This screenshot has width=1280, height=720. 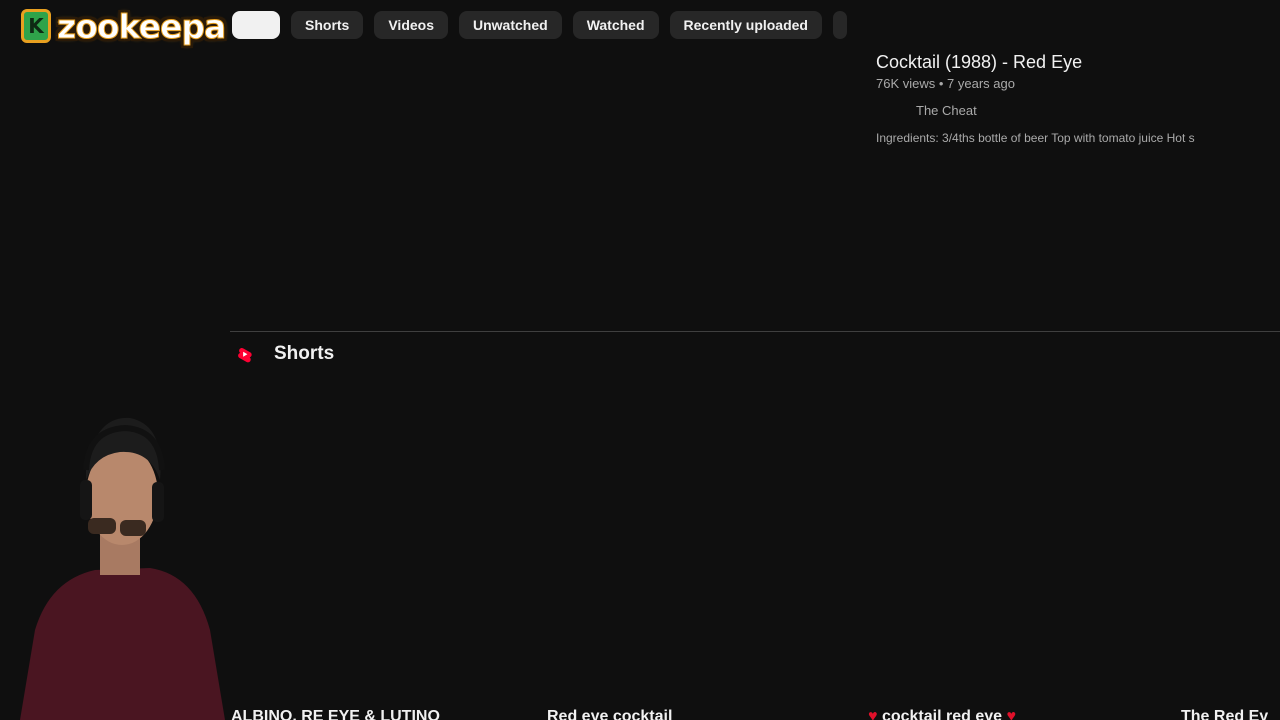 I want to click on filter-chip-recently-uploaded: Recently uploaded, so click(x=745, y=25).